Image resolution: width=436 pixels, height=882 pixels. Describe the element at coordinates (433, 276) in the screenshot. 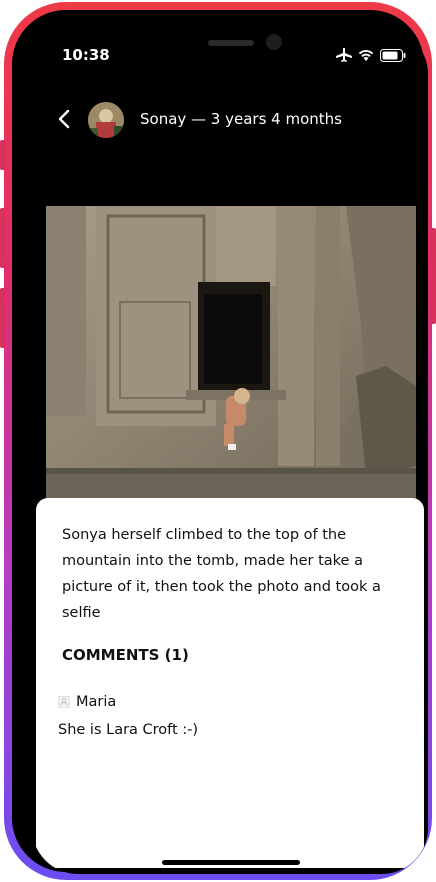

I see `side-button-power` at that location.